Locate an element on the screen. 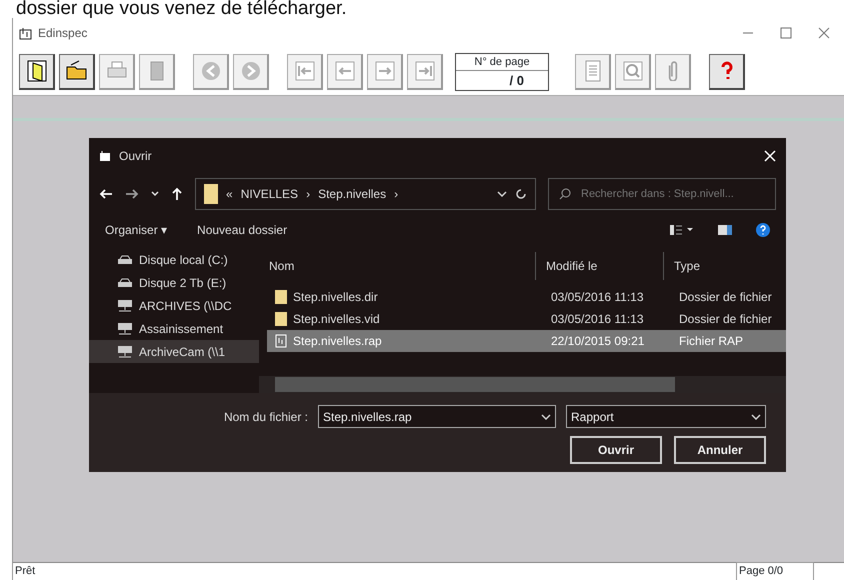 This screenshot has height=580, width=844. file-icon is located at coordinates (281, 341).